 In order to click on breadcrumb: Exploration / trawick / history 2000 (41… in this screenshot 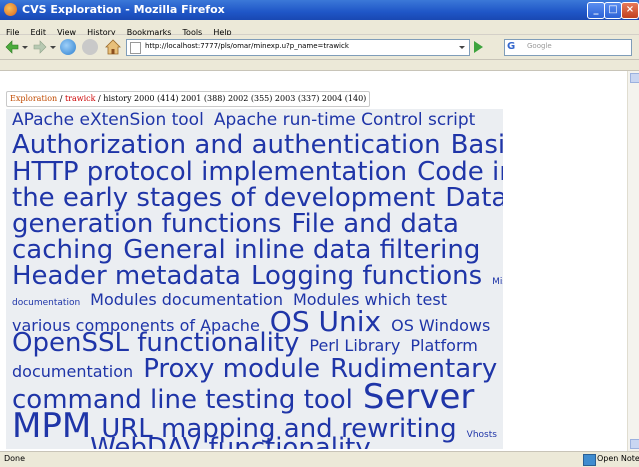, I will do `click(188, 99)`.